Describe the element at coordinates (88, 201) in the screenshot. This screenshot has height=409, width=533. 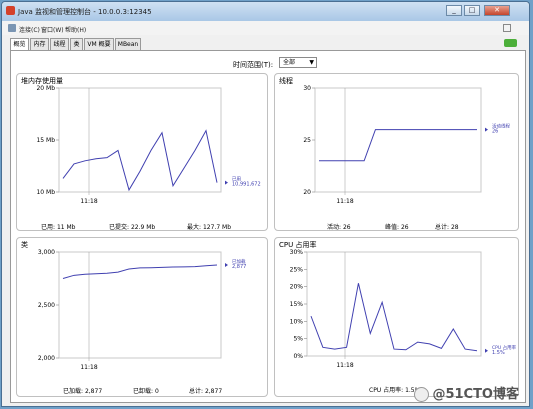
I see `heap-x-tick-label: 11:18` at that location.